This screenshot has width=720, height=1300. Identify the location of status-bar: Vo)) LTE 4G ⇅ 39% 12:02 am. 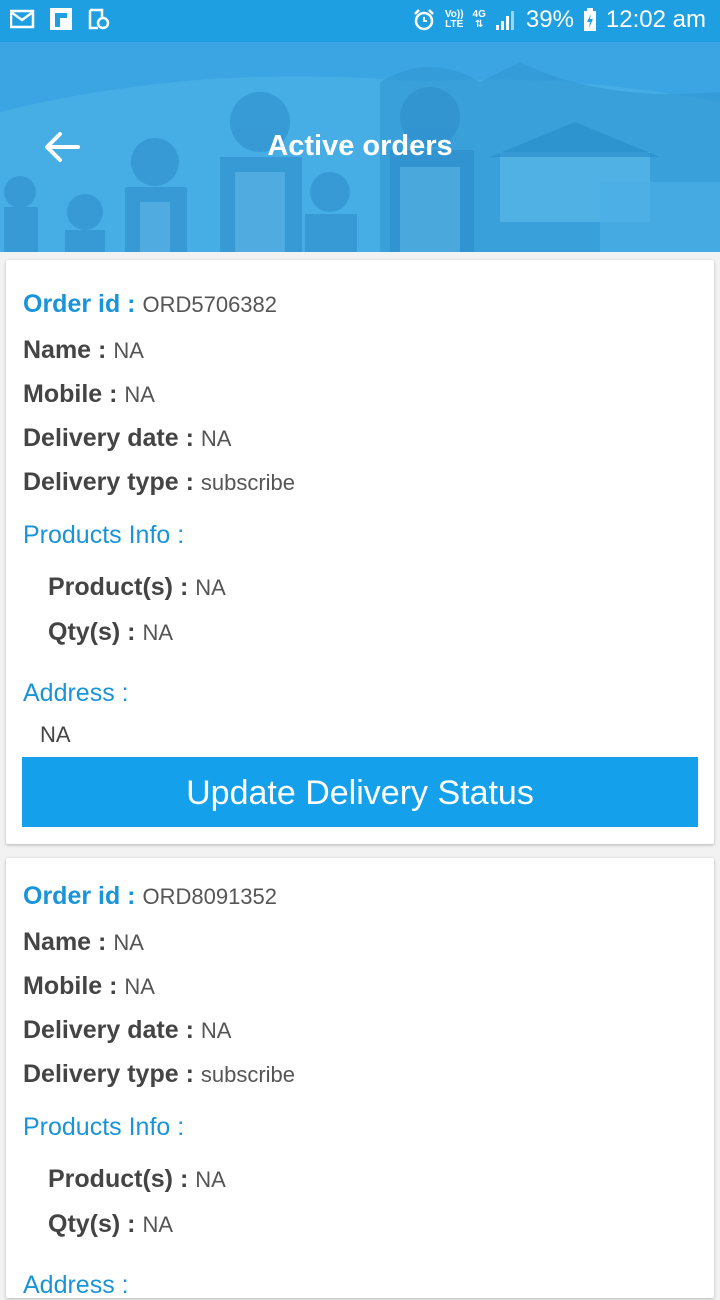
(360, 21).